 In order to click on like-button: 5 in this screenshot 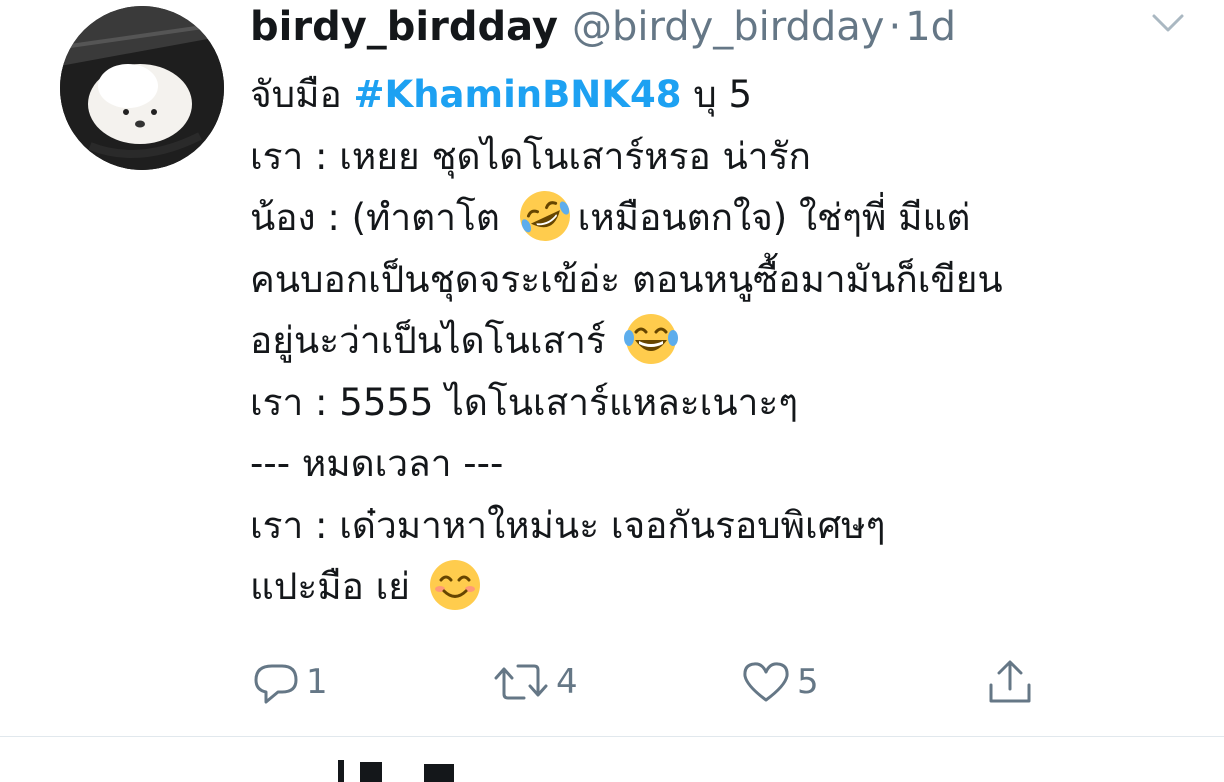, I will do `click(780, 682)`.